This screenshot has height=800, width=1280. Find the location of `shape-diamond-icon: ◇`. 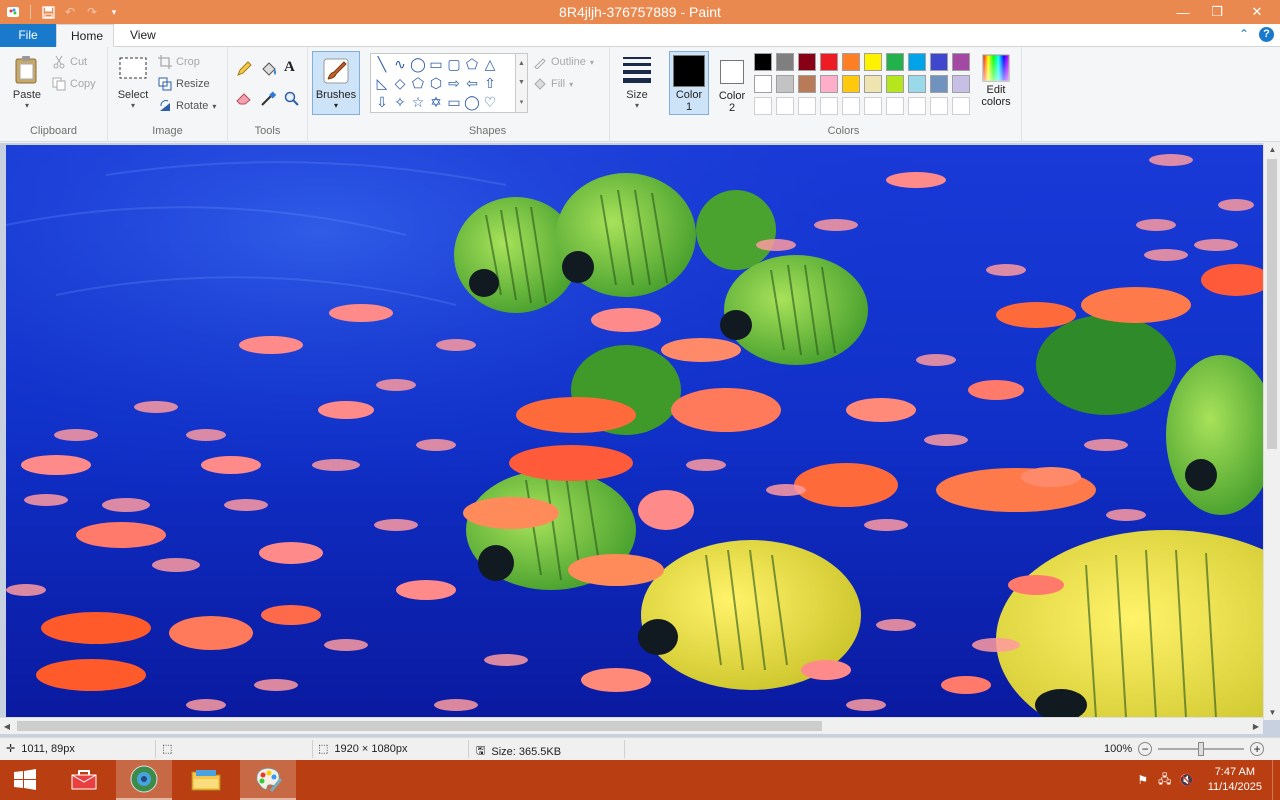

shape-diamond-icon: ◇ is located at coordinates (400, 83).